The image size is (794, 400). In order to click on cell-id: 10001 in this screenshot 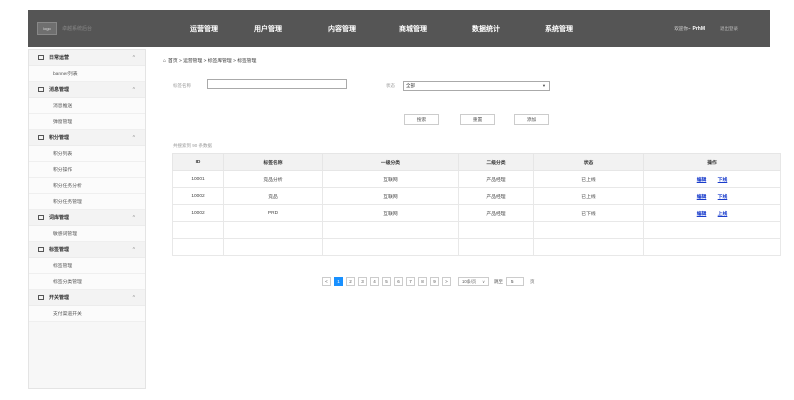, I will do `click(198, 179)`.